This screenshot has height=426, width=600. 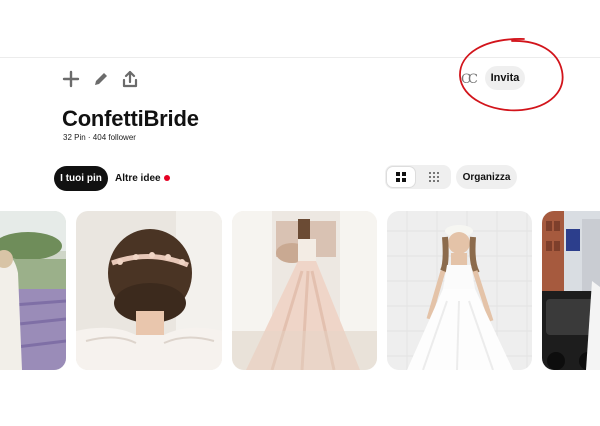 What do you see at coordinates (130, 118) in the screenshot?
I see `board-title: ConfettiBride` at bounding box center [130, 118].